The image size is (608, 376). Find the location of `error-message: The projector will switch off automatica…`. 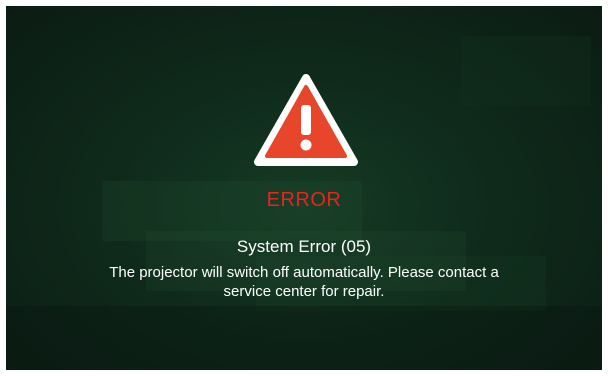

error-message: The projector will switch off automatica… is located at coordinates (304, 282).